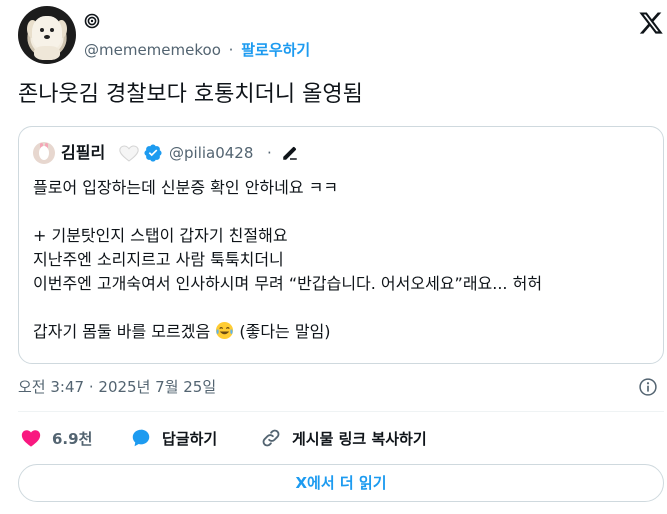 This screenshot has width=667, height=514. I want to click on quoted-line-text: (좋다는 말임), so click(285, 331).